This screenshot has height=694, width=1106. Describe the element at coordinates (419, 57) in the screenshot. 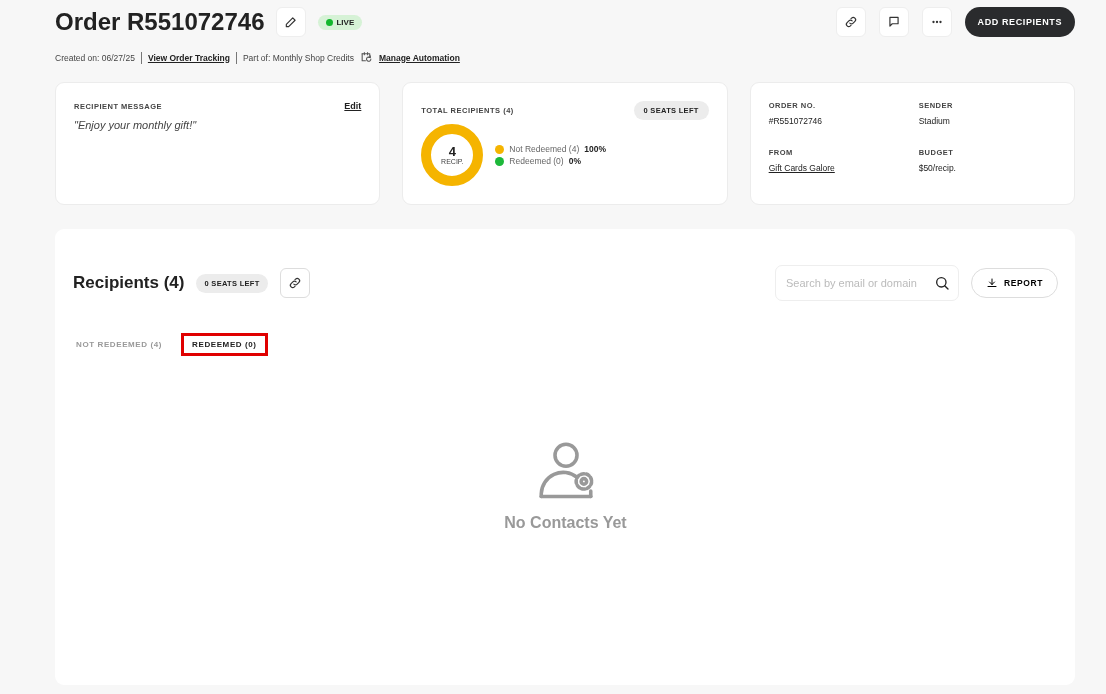

I see `manage-automation-link: Manage Automation` at that location.